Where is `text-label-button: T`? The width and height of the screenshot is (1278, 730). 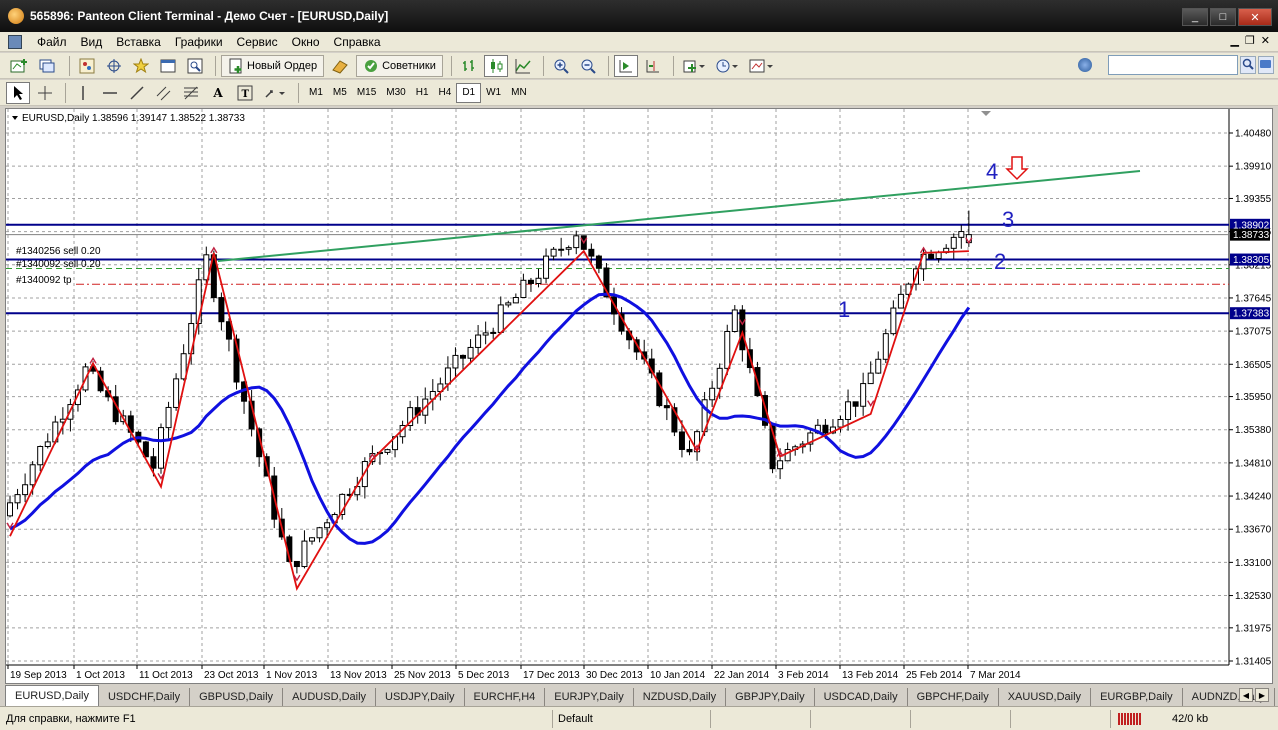
text-label-button: T is located at coordinates (245, 93).